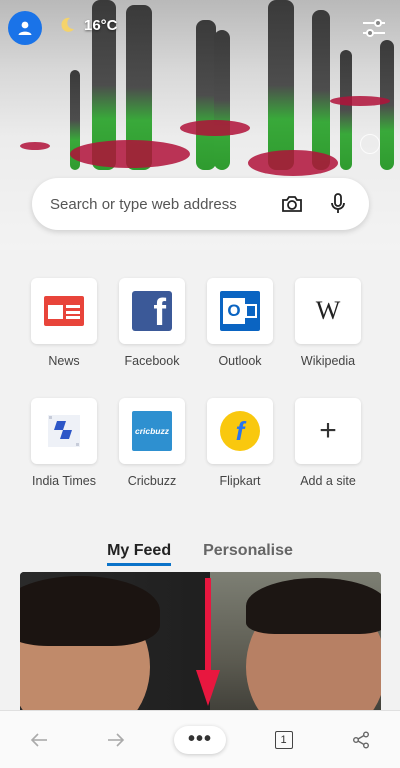 This screenshot has width=400, height=768. I want to click on quick-link-flipkart: f Flipkart, so click(240, 443).